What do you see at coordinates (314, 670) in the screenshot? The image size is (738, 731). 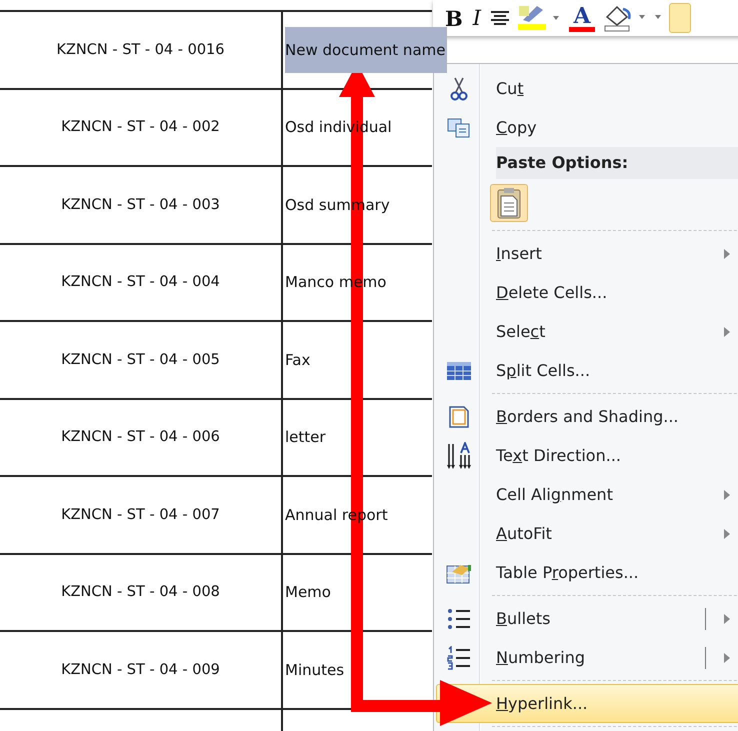 I see `table-cell-text: Minutes` at bounding box center [314, 670].